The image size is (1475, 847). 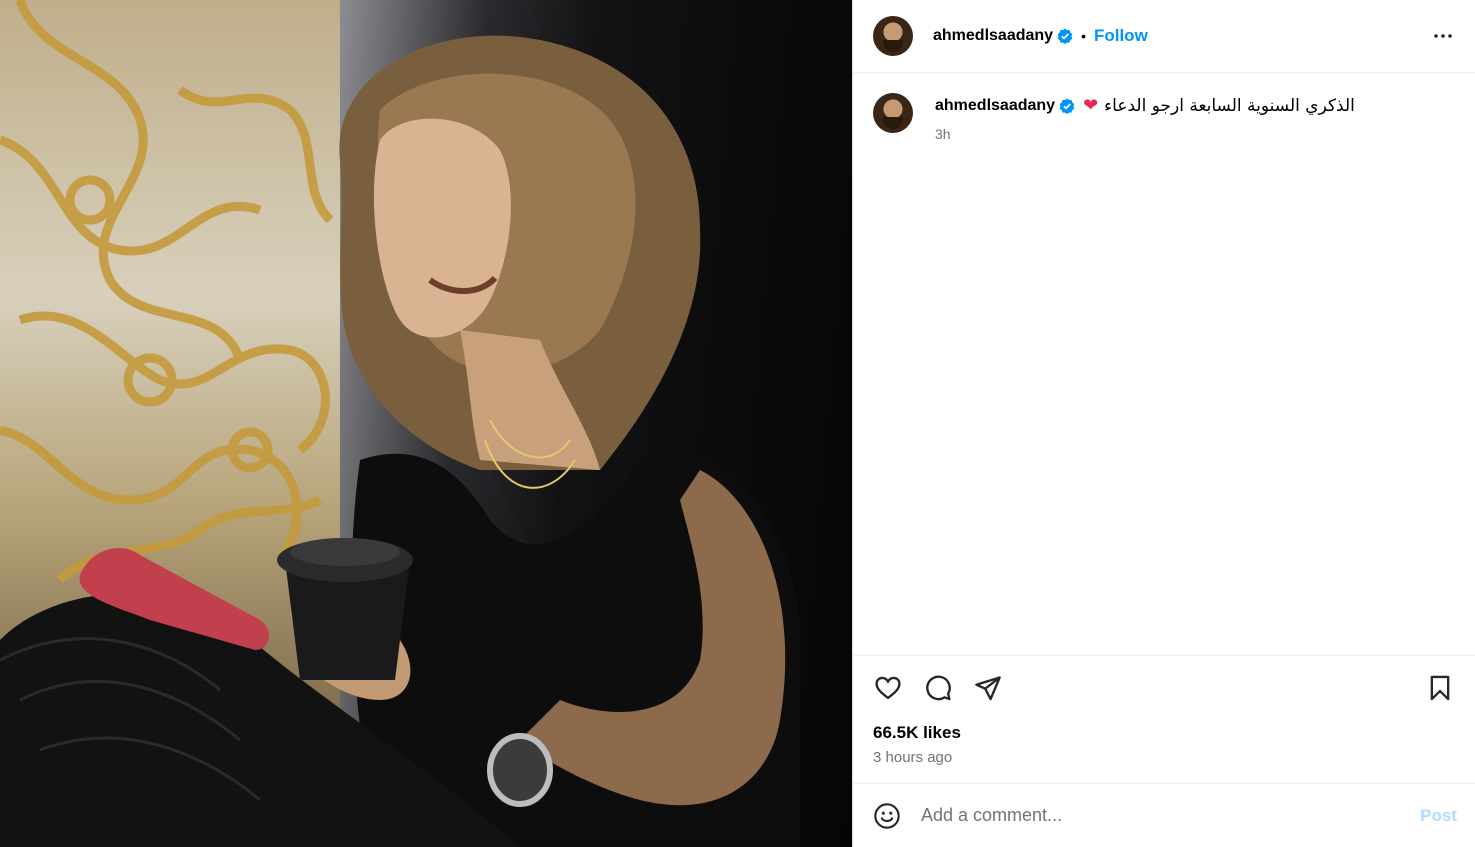 What do you see at coordinates (1229, 105) in the screenshot?
I see `caption-text: الذكري السنوية السابعة ارجو الدعاء` at bounding box center [1229, 105].